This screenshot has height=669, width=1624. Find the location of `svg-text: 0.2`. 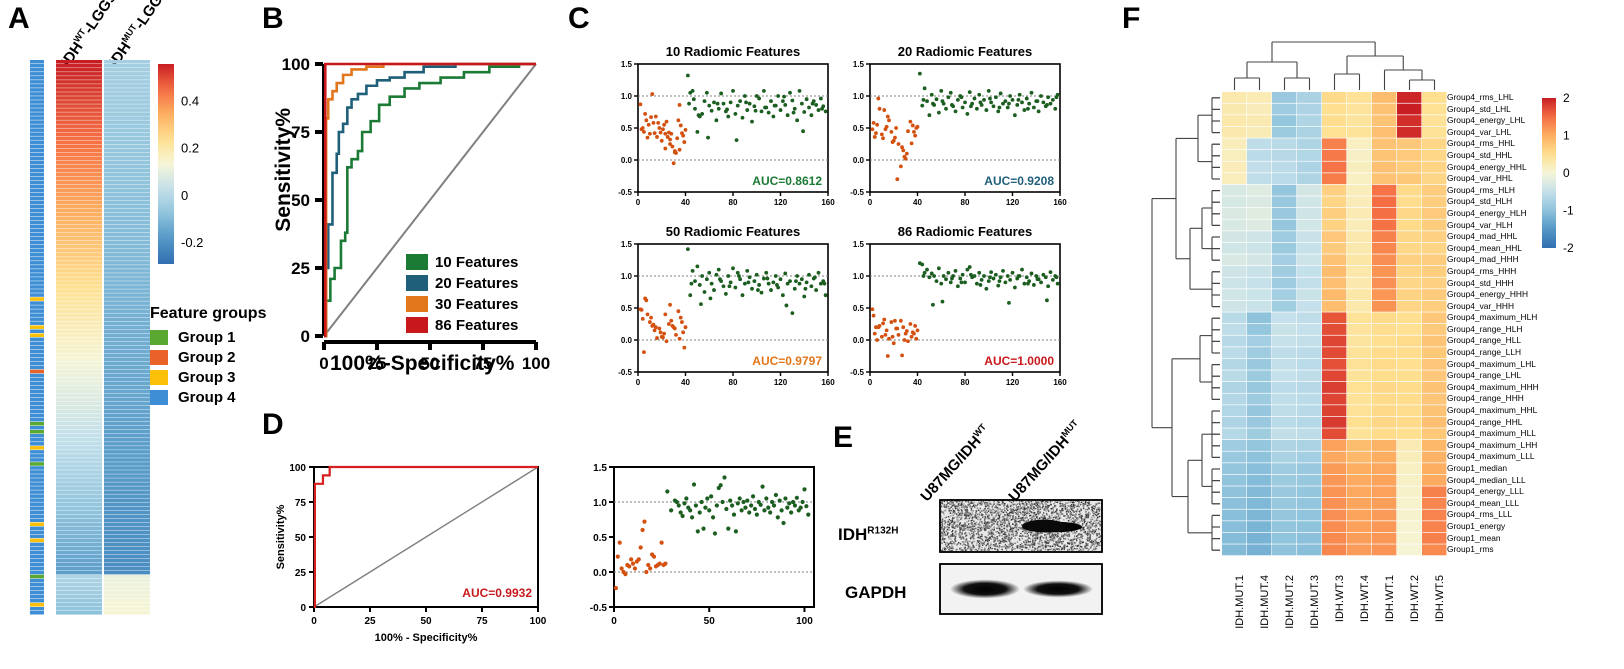

svg-text: 0.2 is located at coordinates (190, 148).